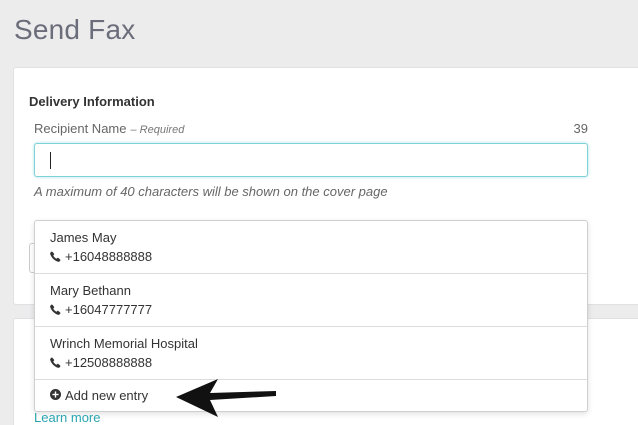 The image size is (638, 425). Describe the element at coordinates (80, 128) in the screenshot. I see `recipient-name-label-text: Recipient Name` at that location.